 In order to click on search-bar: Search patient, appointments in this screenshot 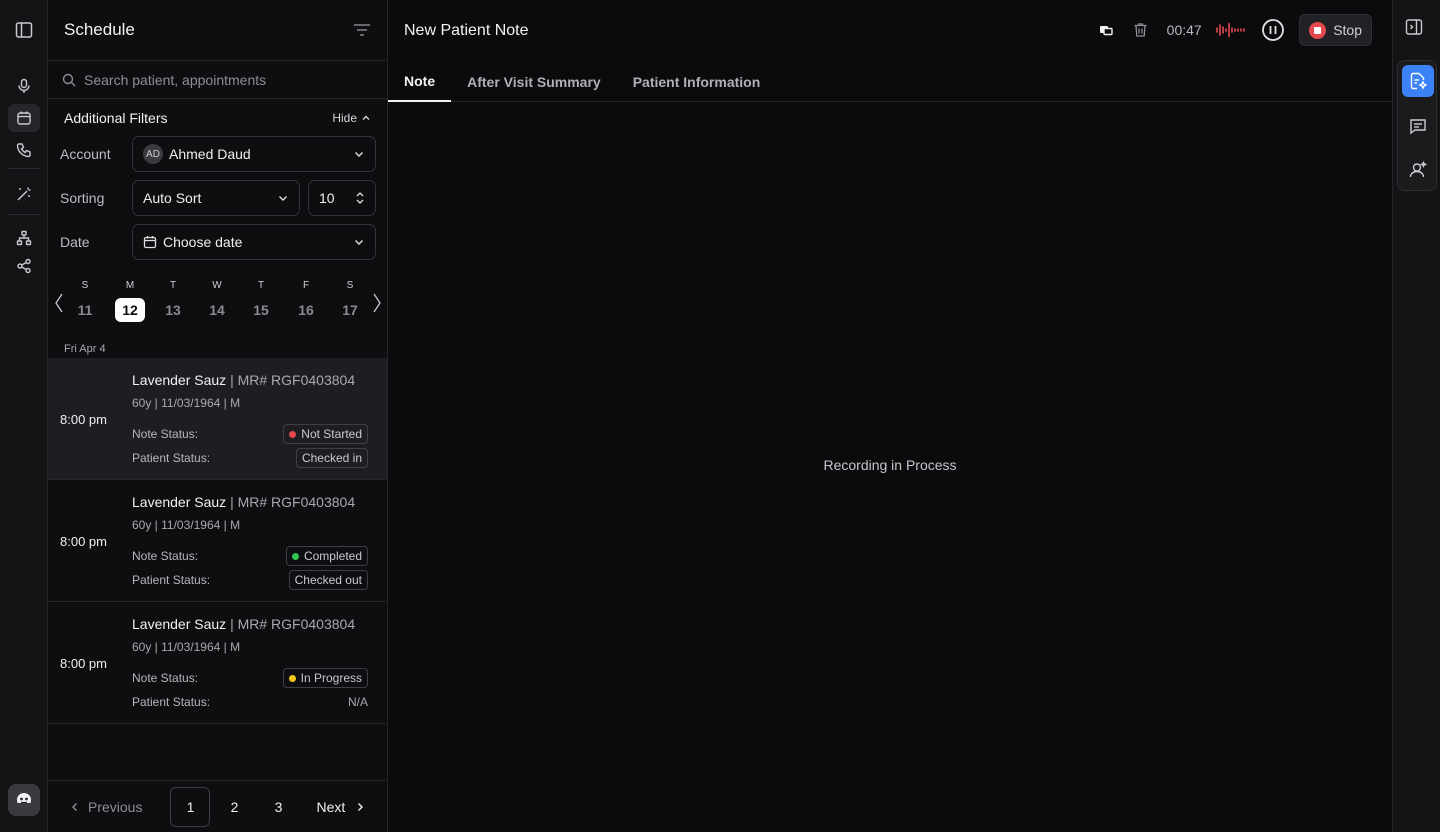, I will do `click(217, 80)`.